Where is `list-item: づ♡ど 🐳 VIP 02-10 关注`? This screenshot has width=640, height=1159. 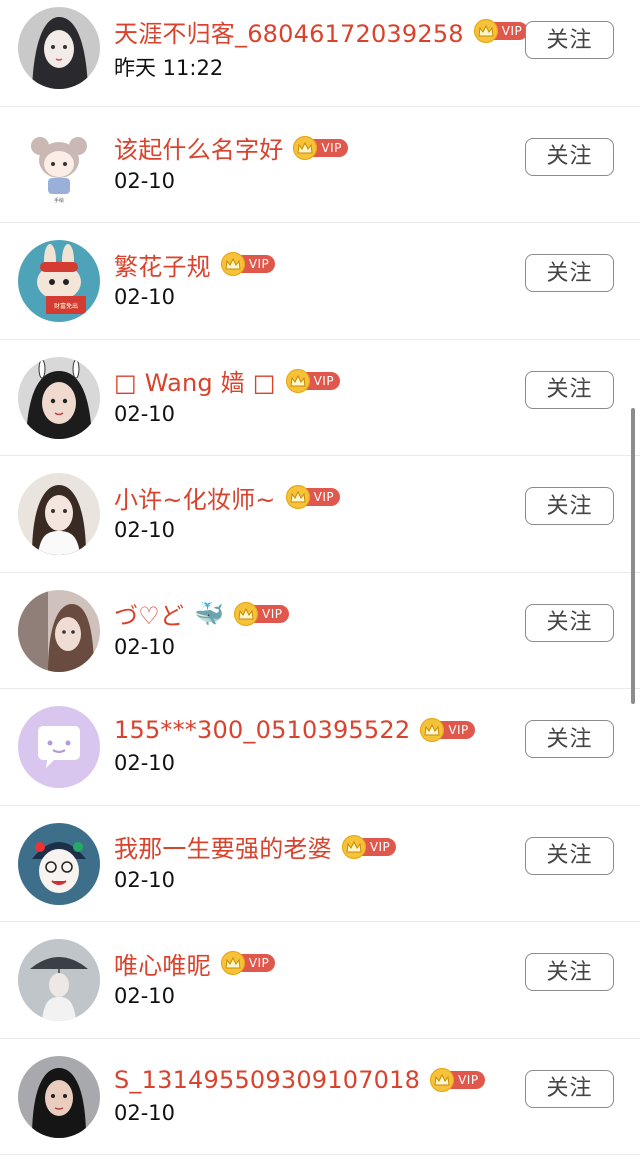
list-item: づ♡ど 🐳 VIP 02-10 关注 is located at coordinates (320, 631).